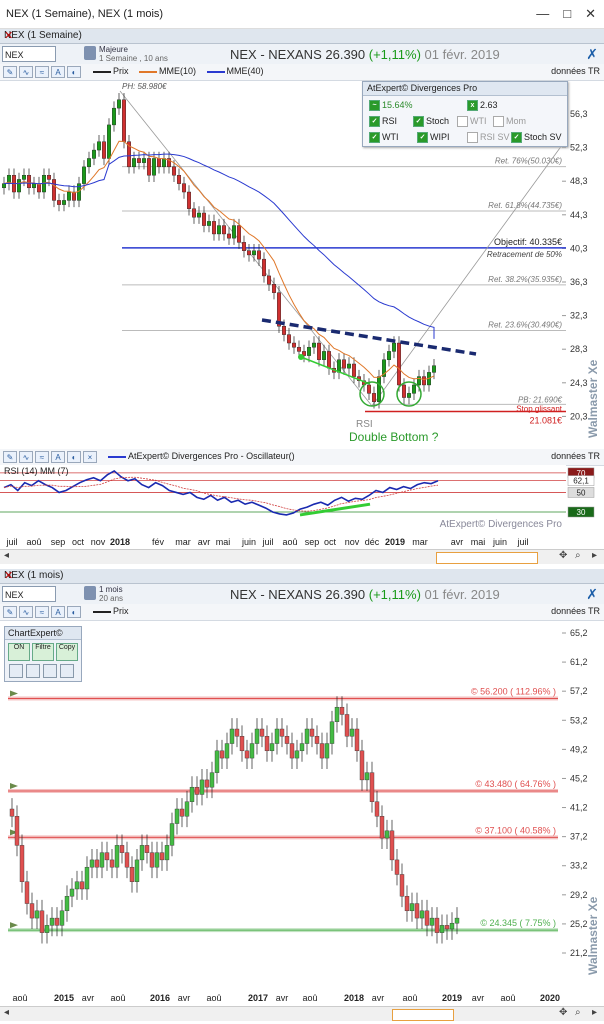  Describe the element at coordinates (525, 205) in the screenshot. I see `fib-label: Ret. 61.8%(44.735€)` at that location.